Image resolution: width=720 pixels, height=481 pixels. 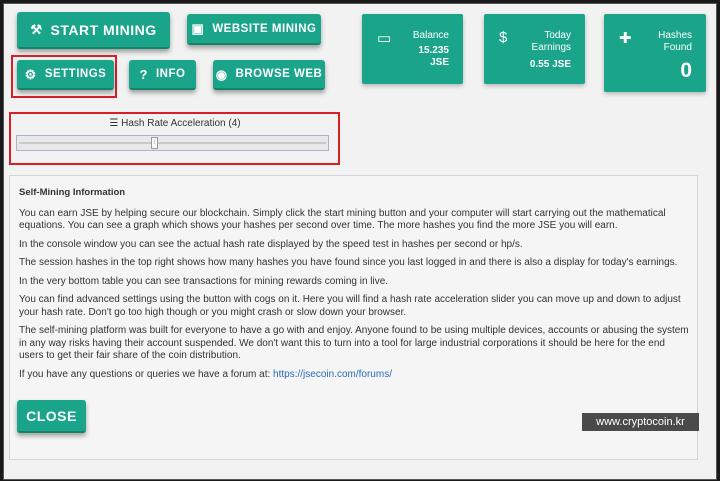 What do you see at coordinates (503, 37) in the screenshot?
I see `money-icon: $` at bounding box center [503, 37].